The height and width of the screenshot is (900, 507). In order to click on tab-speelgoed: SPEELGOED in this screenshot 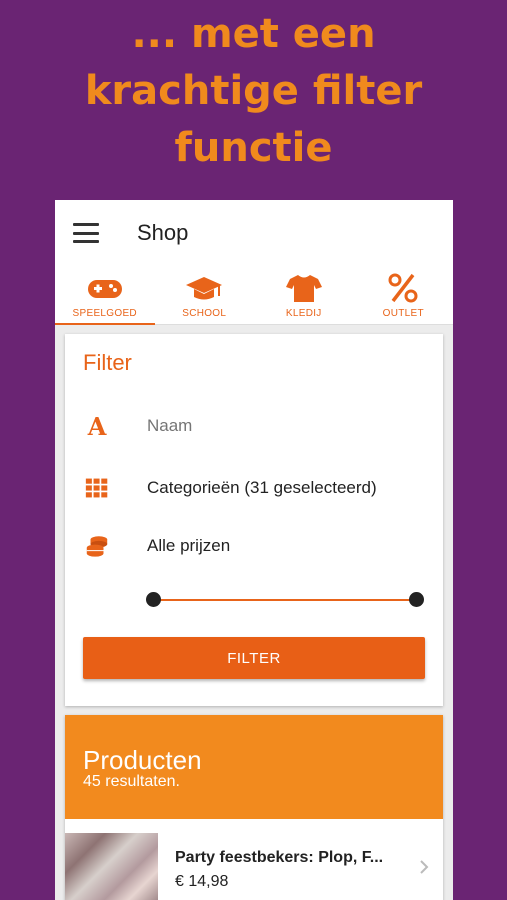, I will do `click(105, 295)`.